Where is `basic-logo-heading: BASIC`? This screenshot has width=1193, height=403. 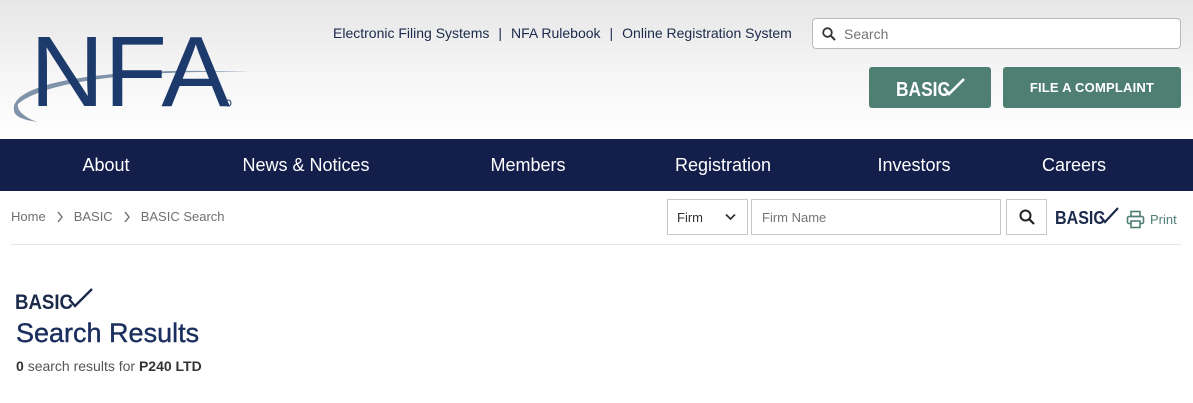 basic-logo-heading: BASIC is located at coordinates (55, 301).